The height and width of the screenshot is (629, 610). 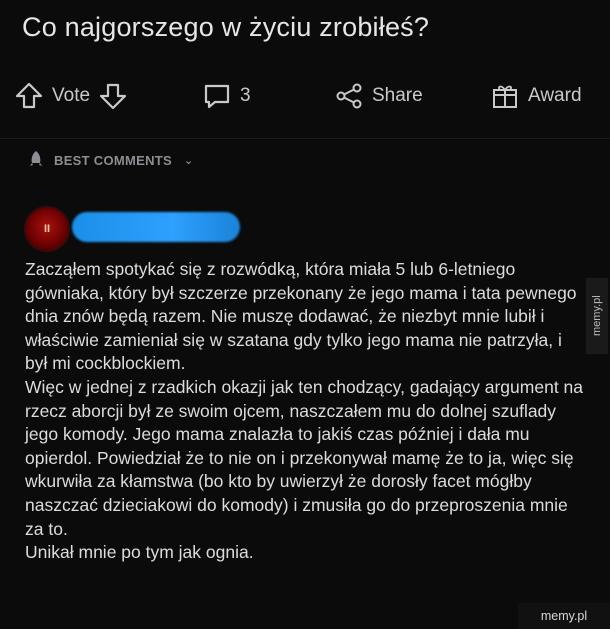 What do you see at coordinates (29, 96) in the screenshot?
I see `arrow-up-icon` at bounding box center [29, 96].